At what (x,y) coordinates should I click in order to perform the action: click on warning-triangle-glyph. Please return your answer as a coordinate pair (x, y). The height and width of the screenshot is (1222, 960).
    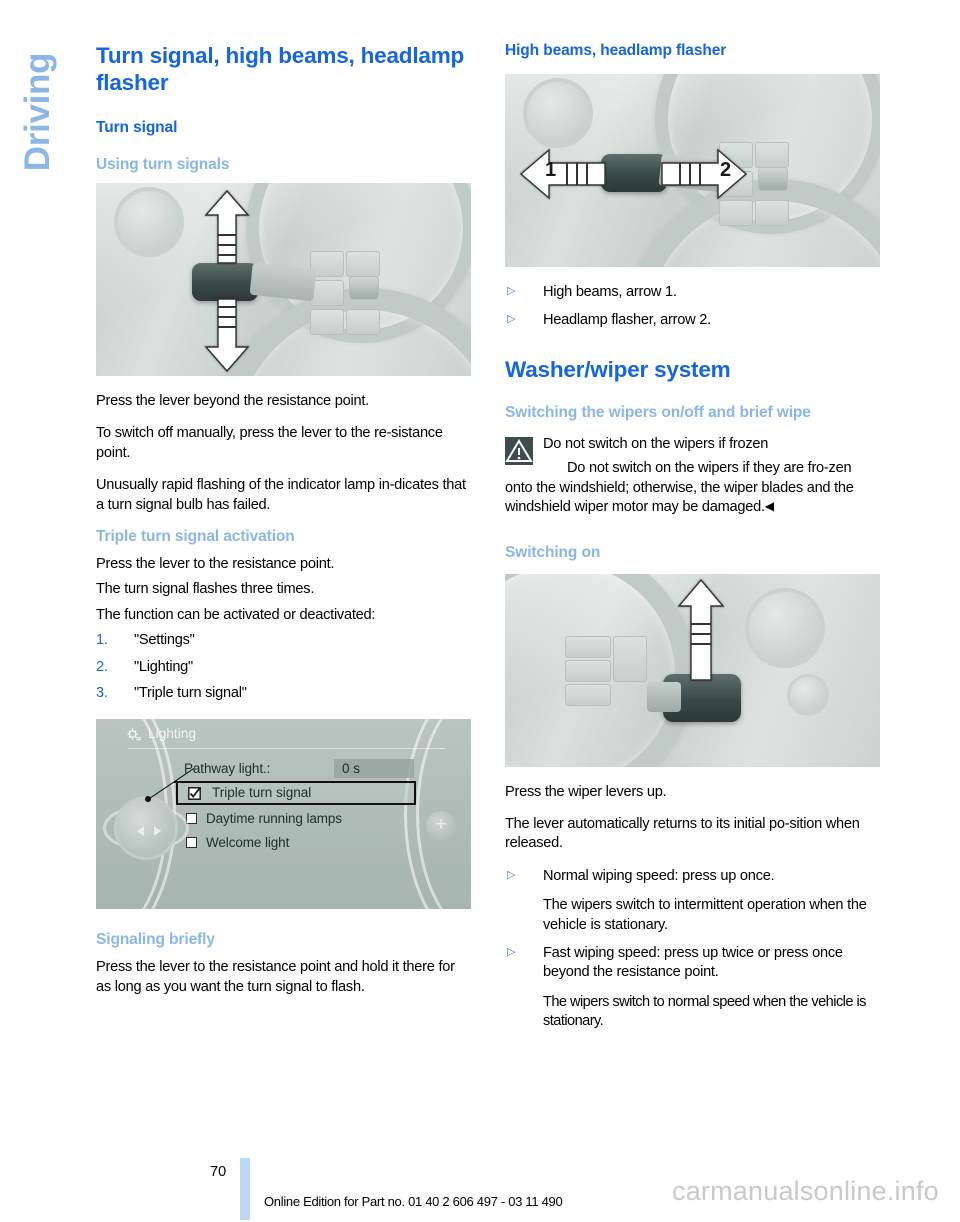
    Looking at the image, I should click on (519, 450).